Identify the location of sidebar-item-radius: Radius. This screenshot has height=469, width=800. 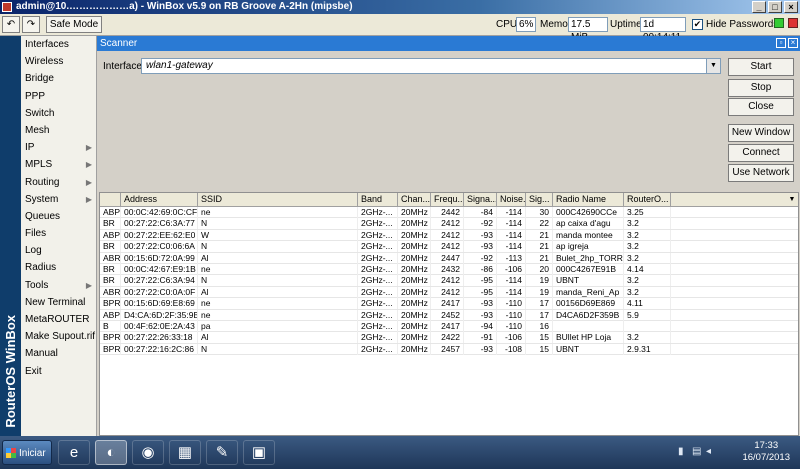
(58, 267).